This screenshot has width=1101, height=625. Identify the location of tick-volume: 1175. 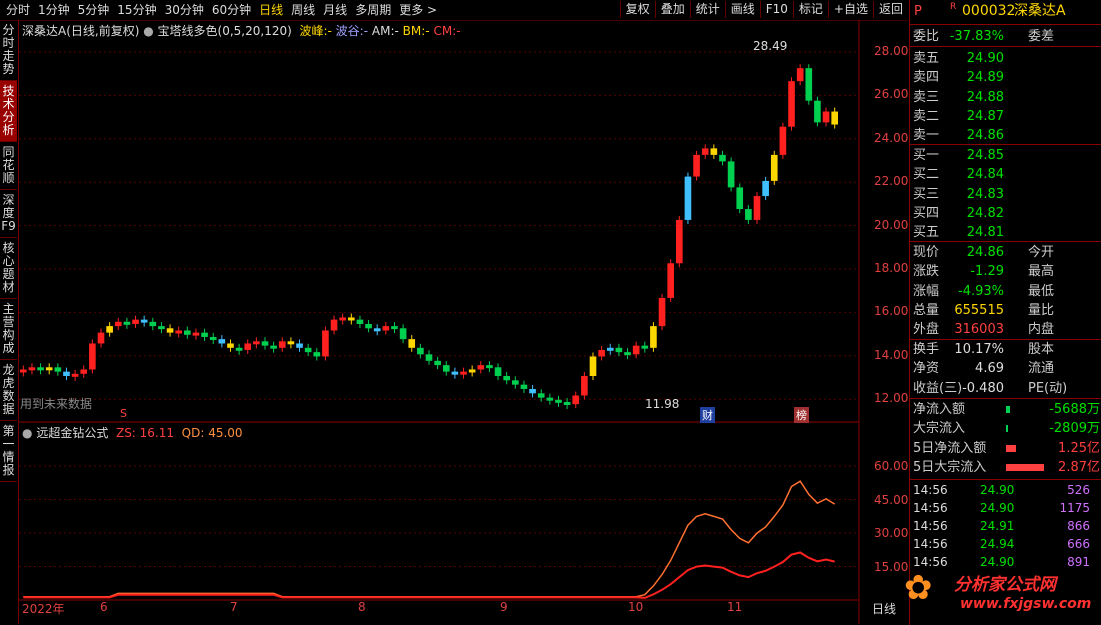
(1074, 508).